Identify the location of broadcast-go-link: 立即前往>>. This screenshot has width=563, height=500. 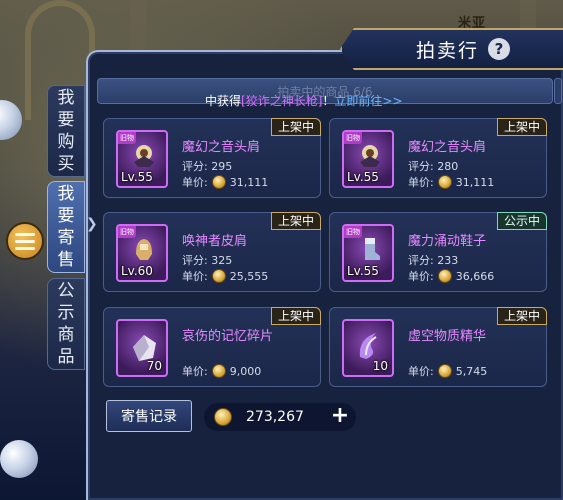
(368, 101).